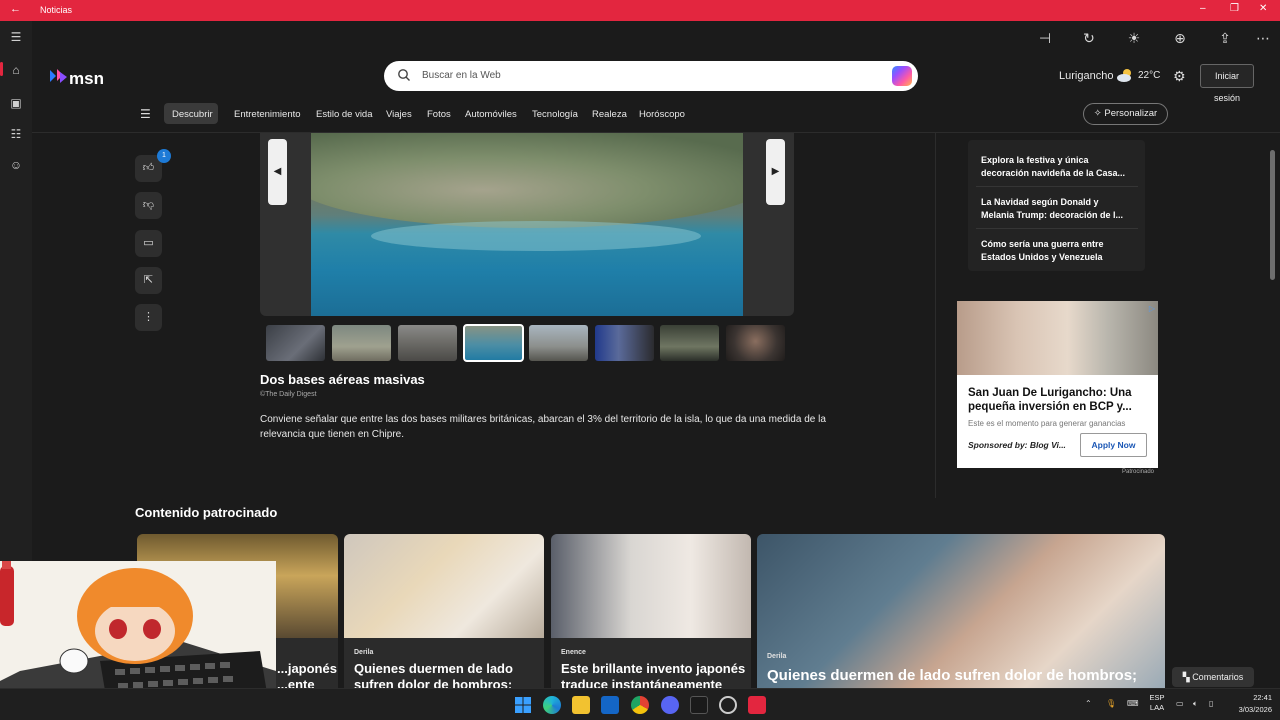 The image size is (1280, 720). What do you see at coordinates (16, 70) in the screenshot?
I see `home-icon: ⌂` at bounding box center [16, 70].